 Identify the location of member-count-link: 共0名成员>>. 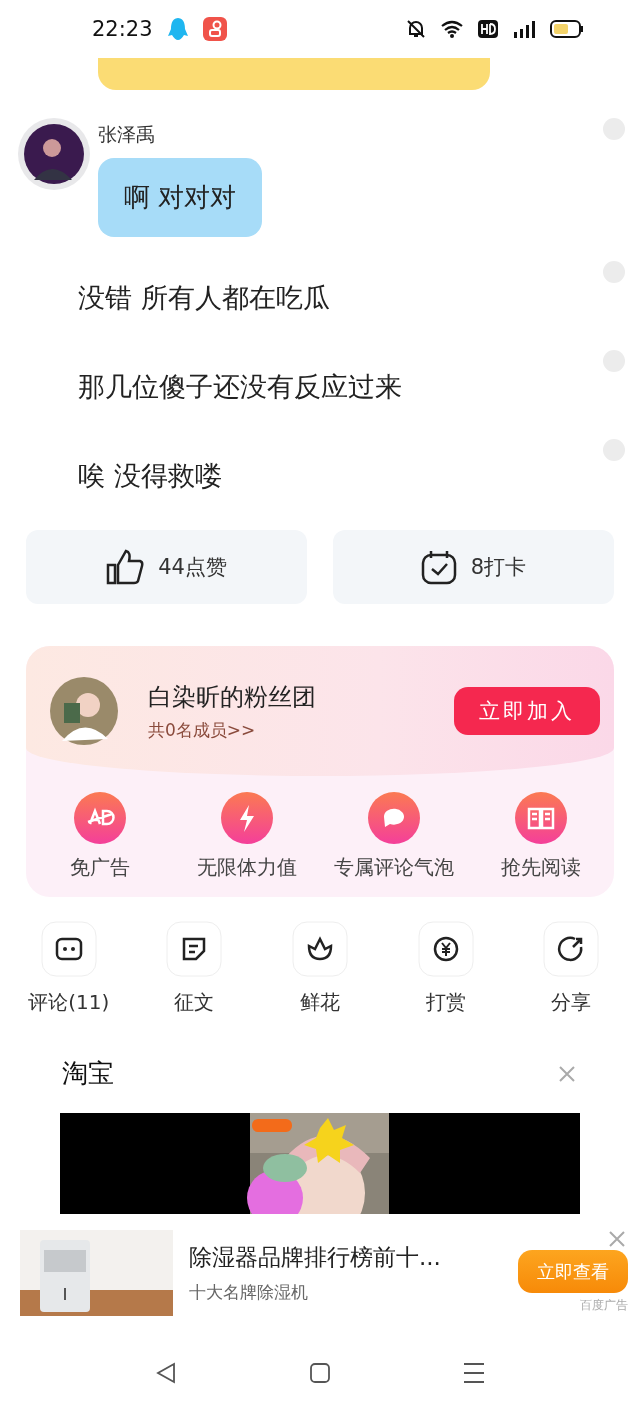
(286, 730).